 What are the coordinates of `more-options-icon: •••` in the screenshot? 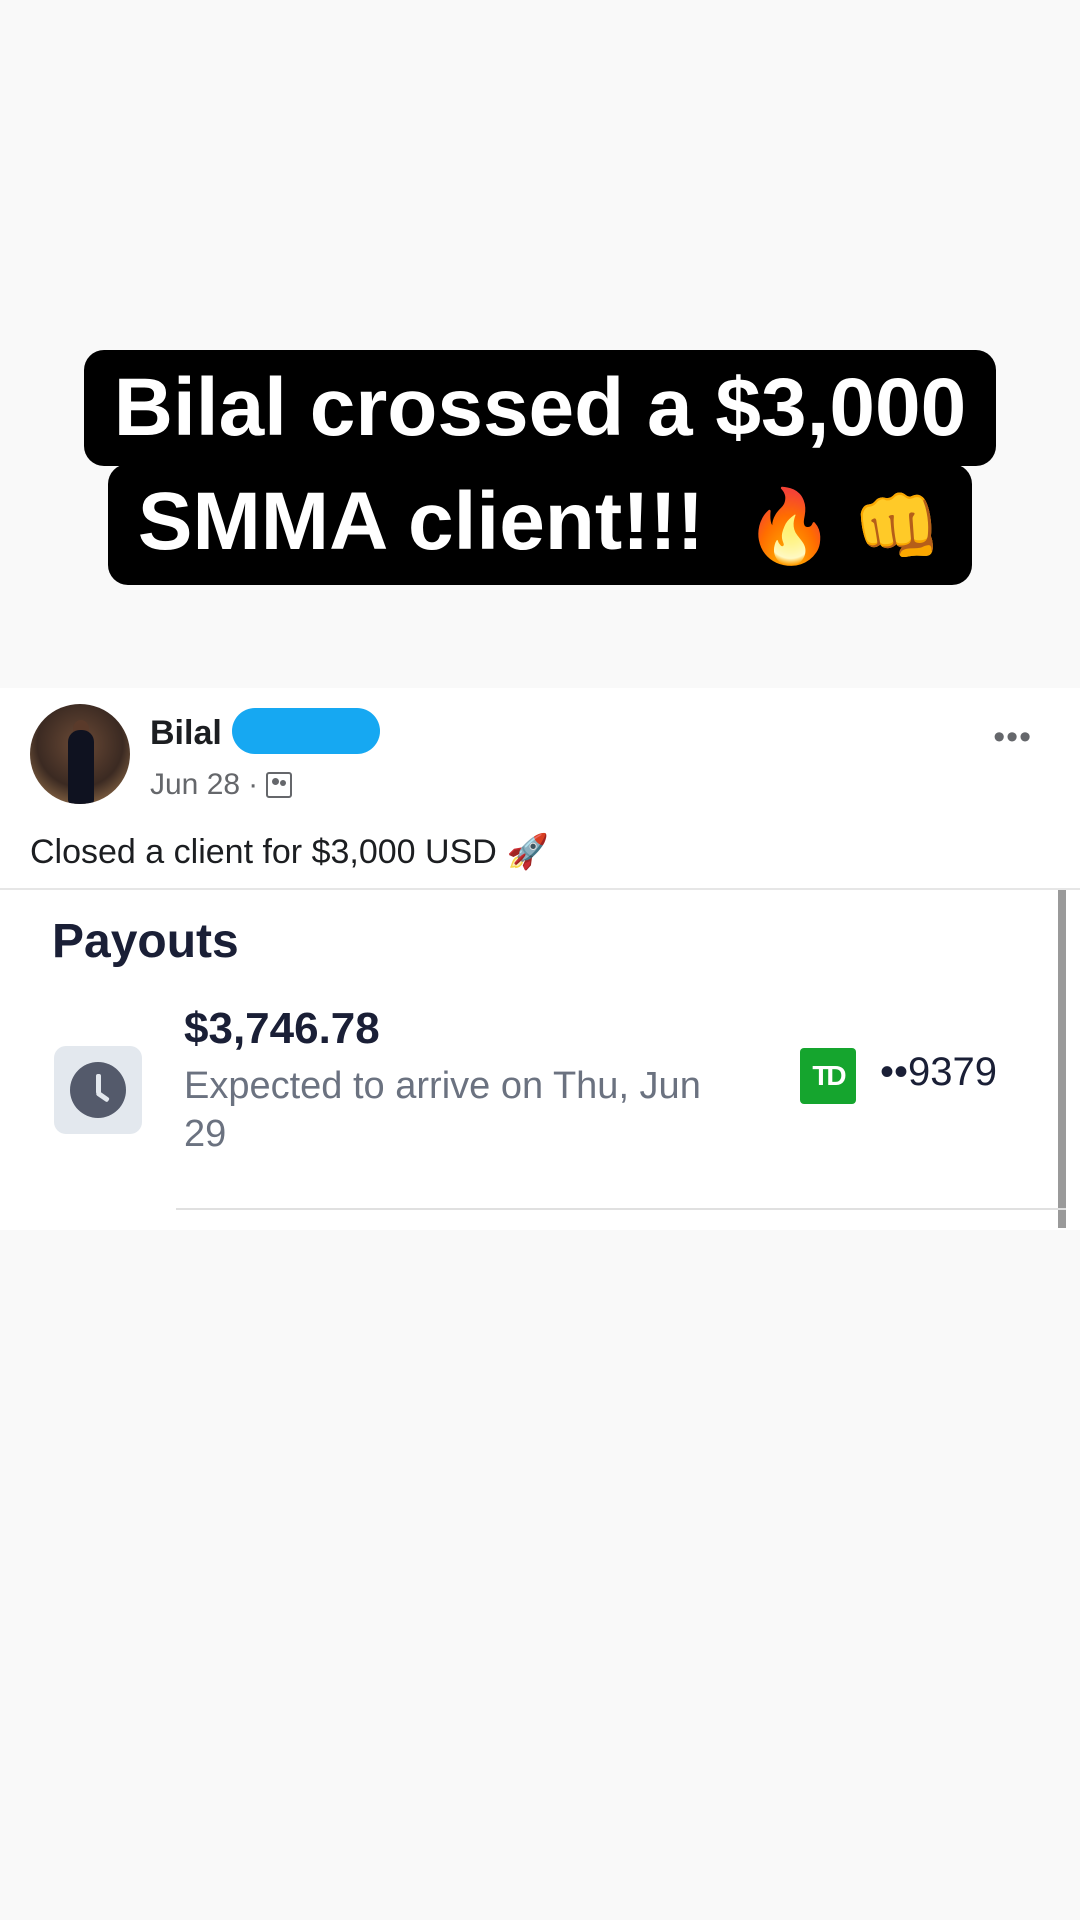 It's located at (1012, 737).